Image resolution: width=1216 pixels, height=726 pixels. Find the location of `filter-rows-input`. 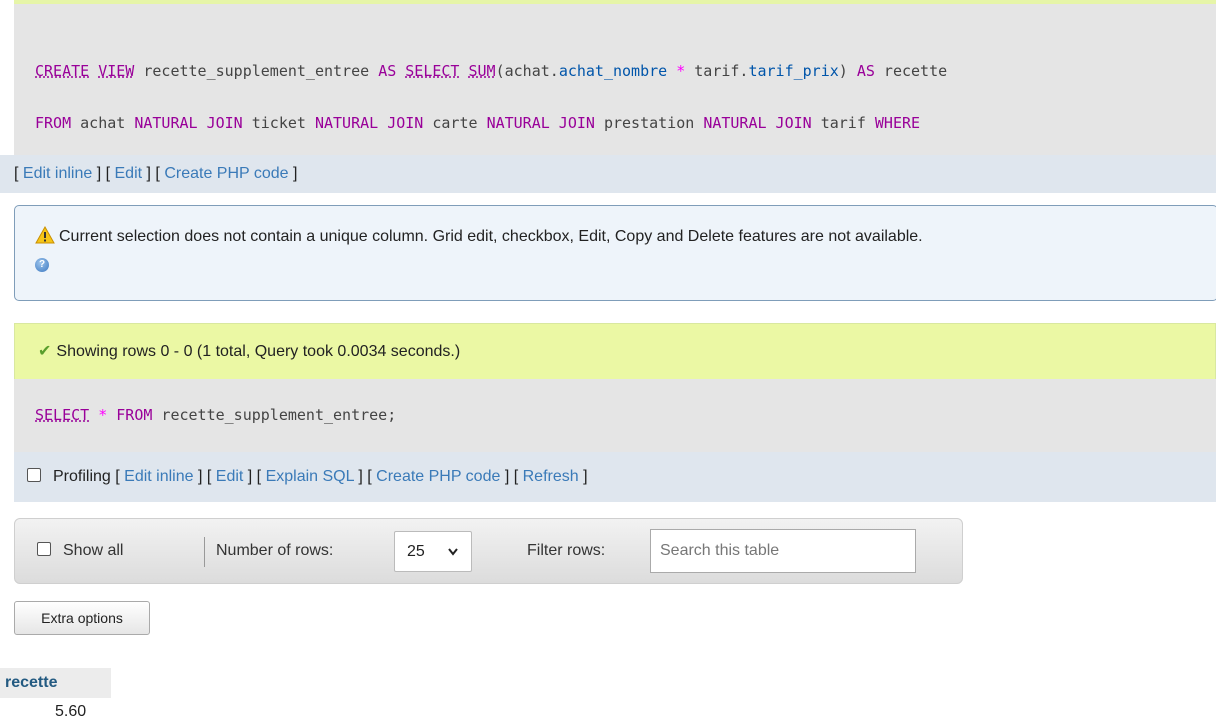

filter-rows-input is located at coordinates (783, 551).